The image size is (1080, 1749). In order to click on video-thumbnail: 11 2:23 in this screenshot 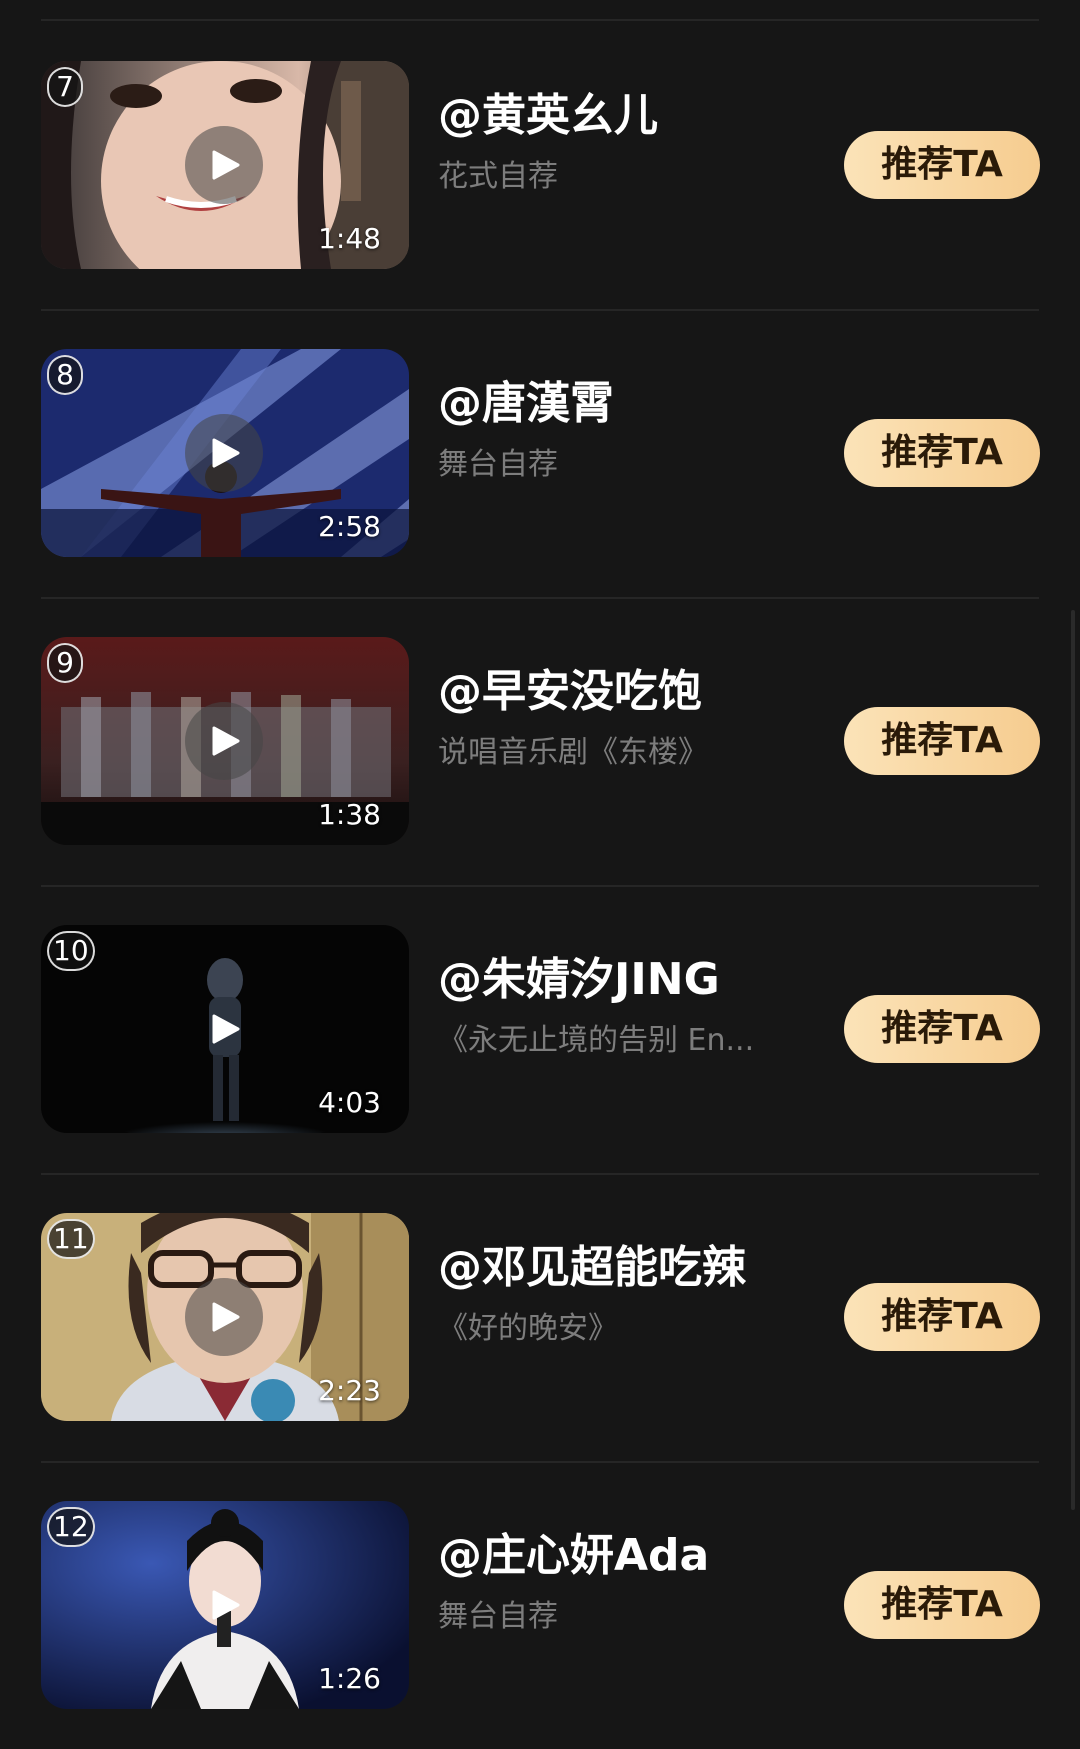, I will do `click(225, 1317)`.